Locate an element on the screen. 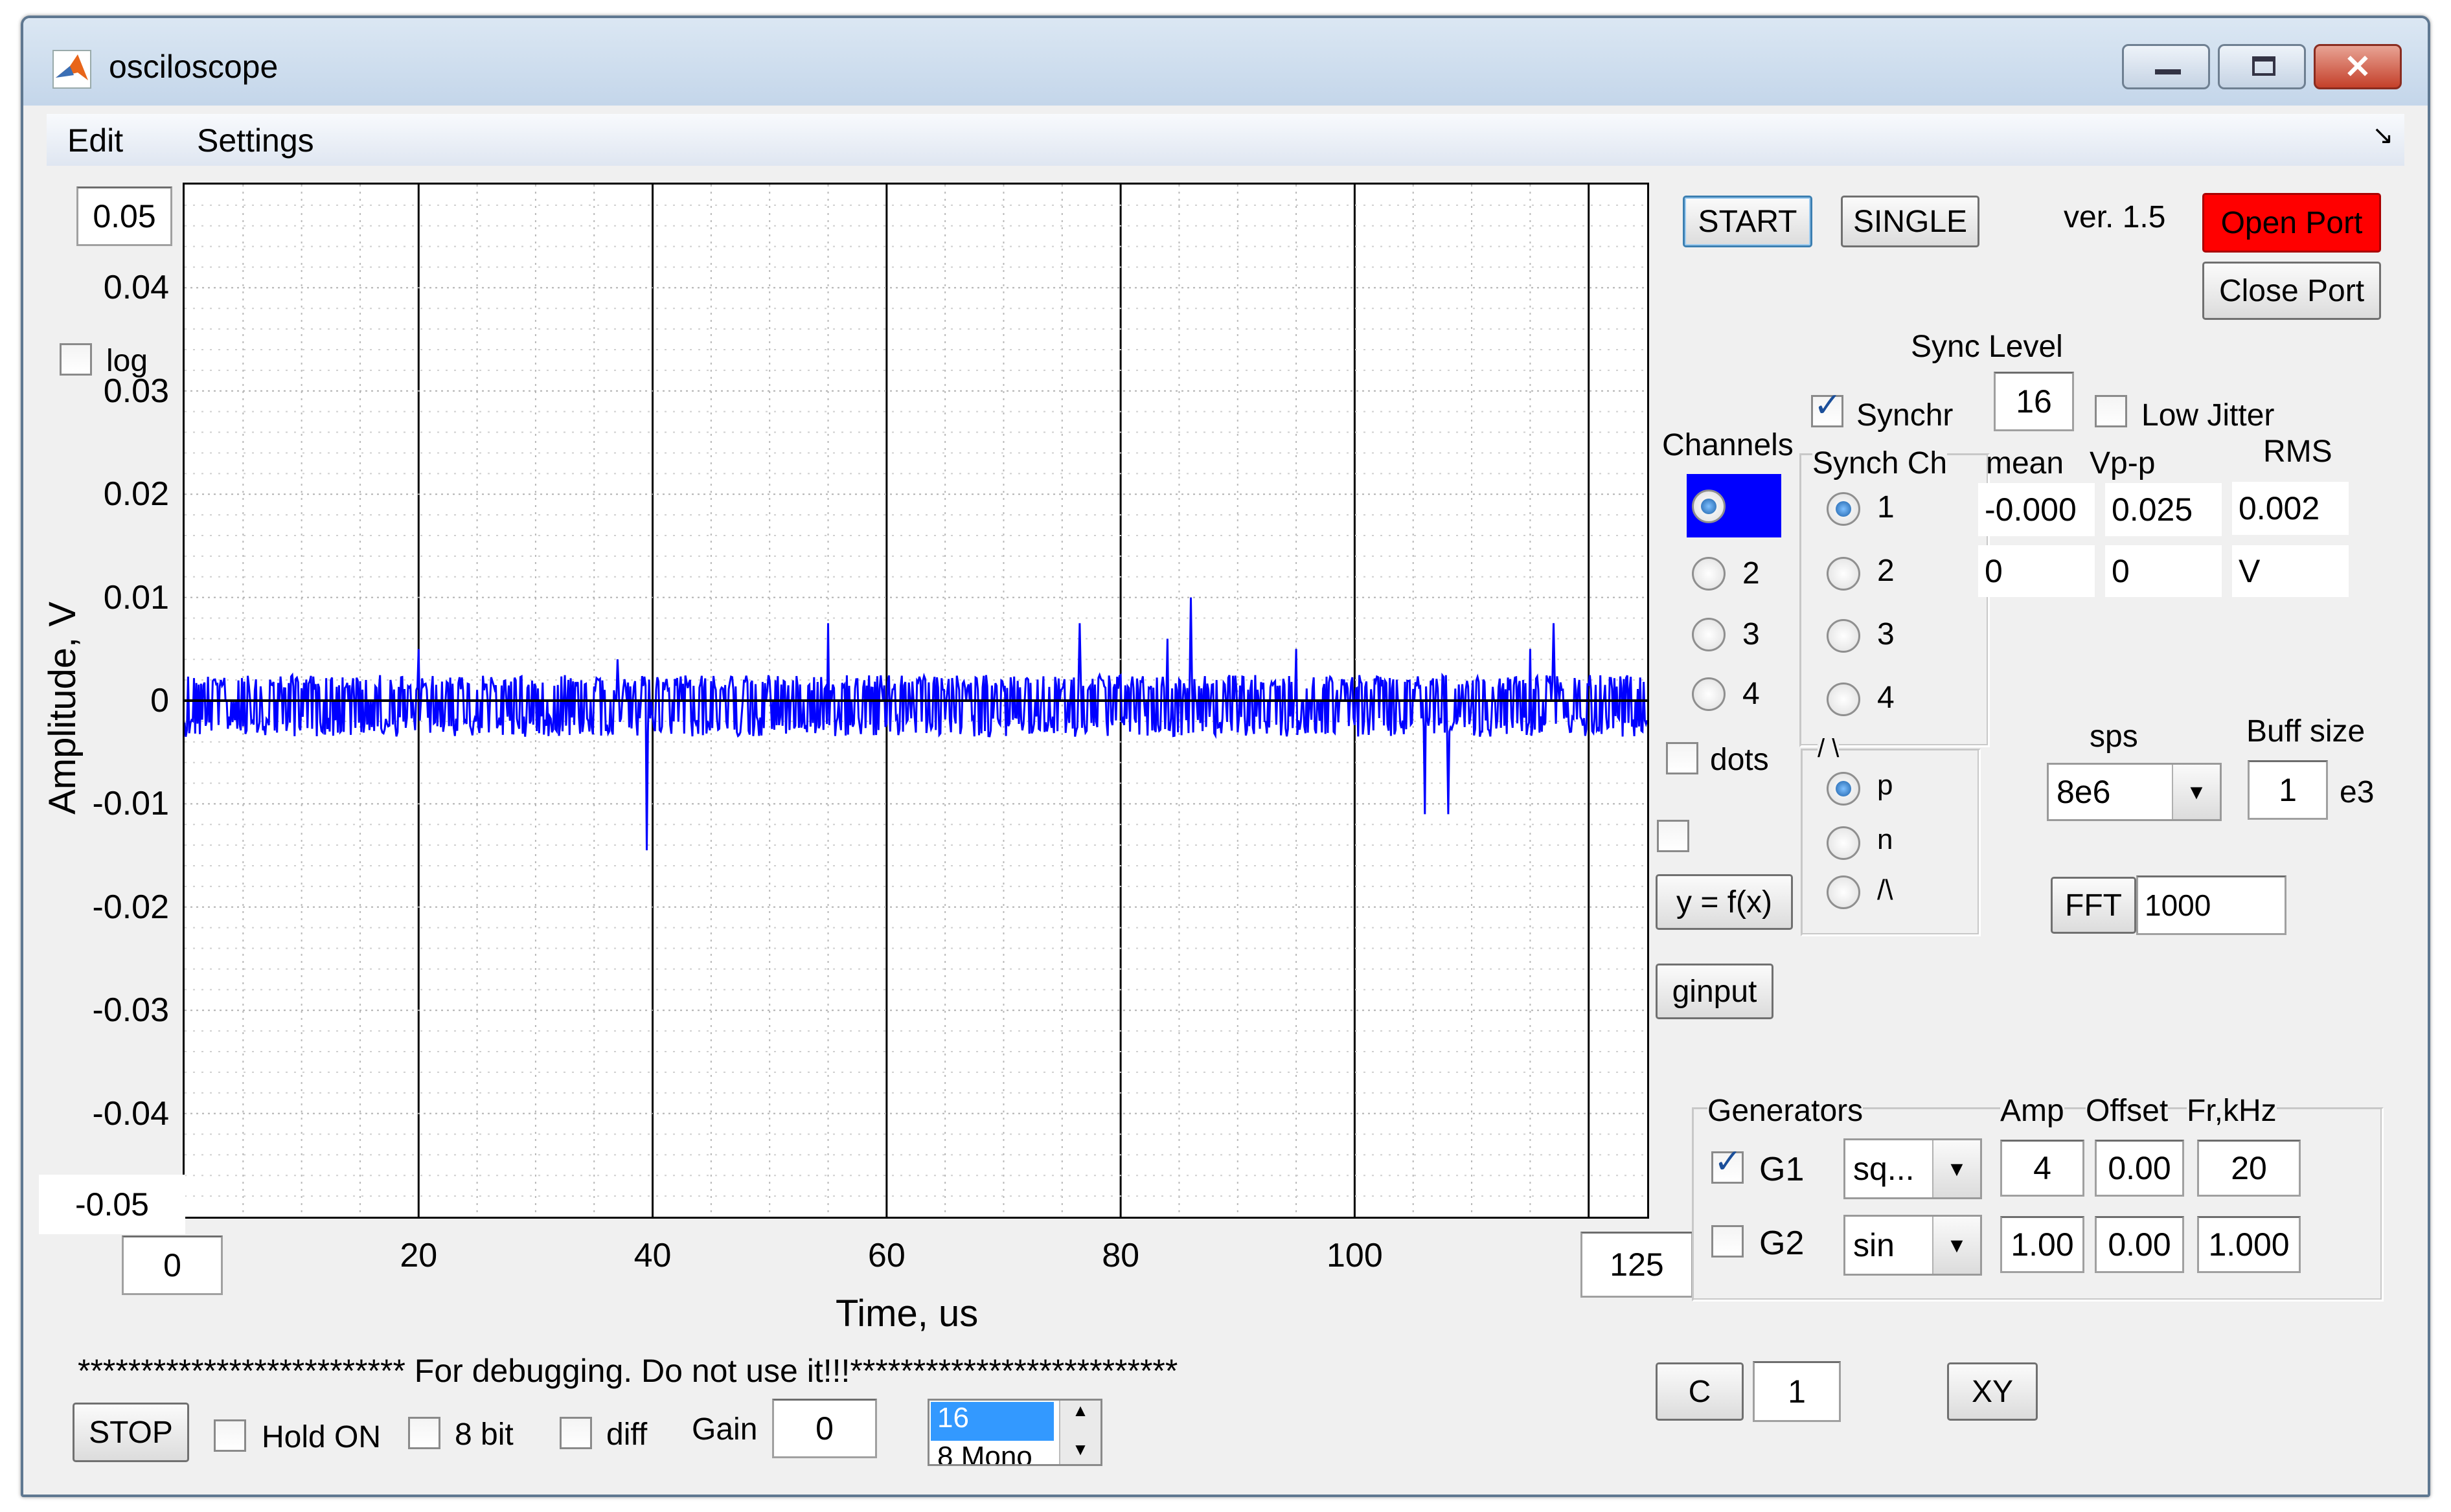 This screenshot has width=2451, height=1512. stop-button: STOP is located at coordinates (131, 1432).